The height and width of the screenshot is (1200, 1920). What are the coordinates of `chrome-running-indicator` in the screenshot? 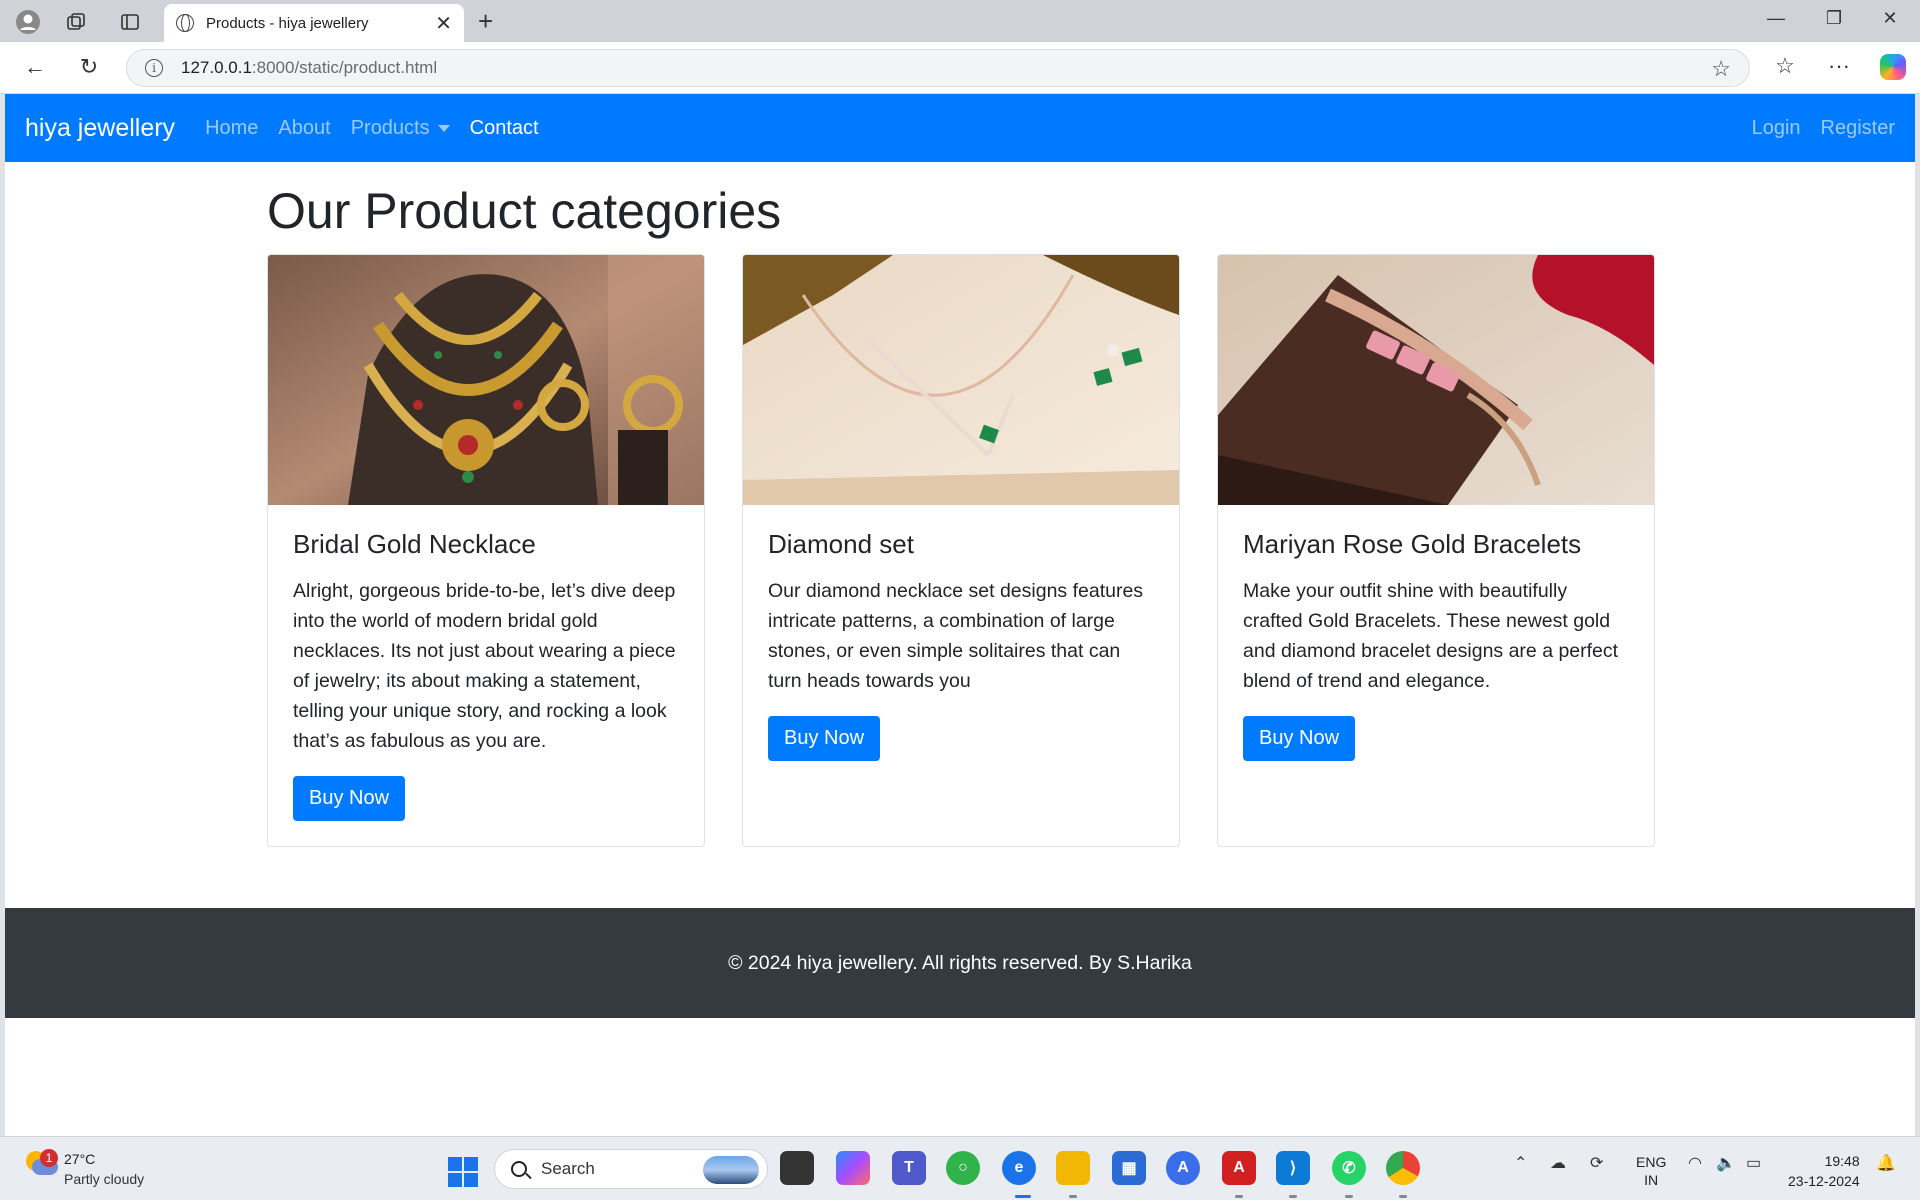 It's located at (1403, 1196).